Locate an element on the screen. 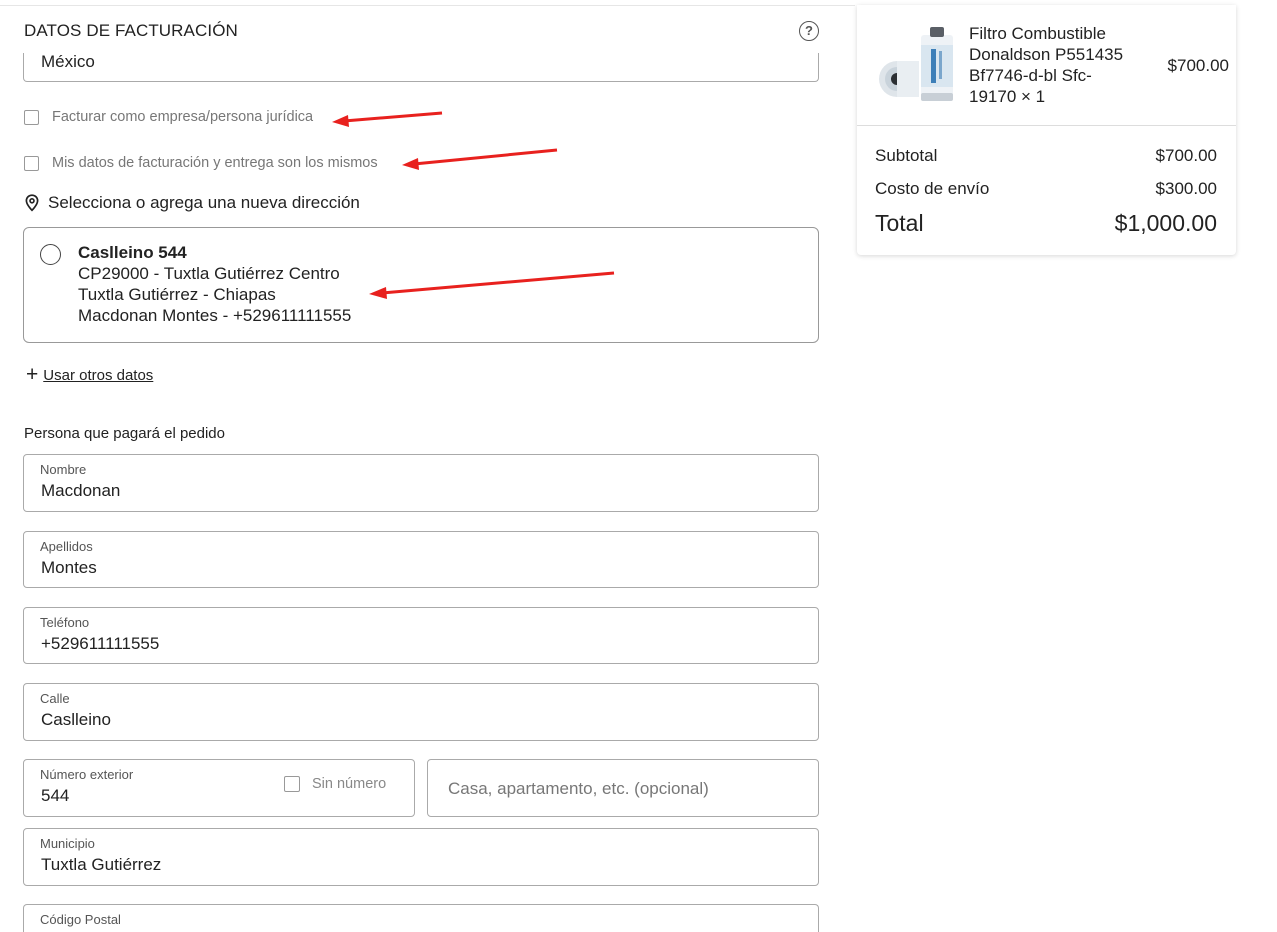  apellidos-value: Montes is located at coordinates (69, 567).